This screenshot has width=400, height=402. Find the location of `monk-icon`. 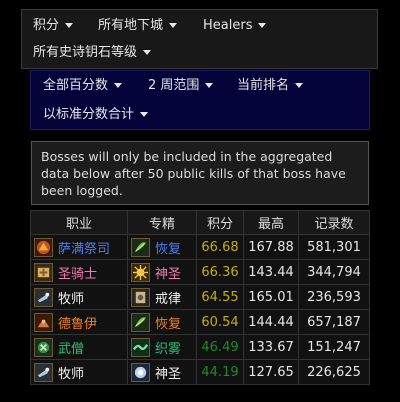

monk-icon is located at coordinates (43, 347).